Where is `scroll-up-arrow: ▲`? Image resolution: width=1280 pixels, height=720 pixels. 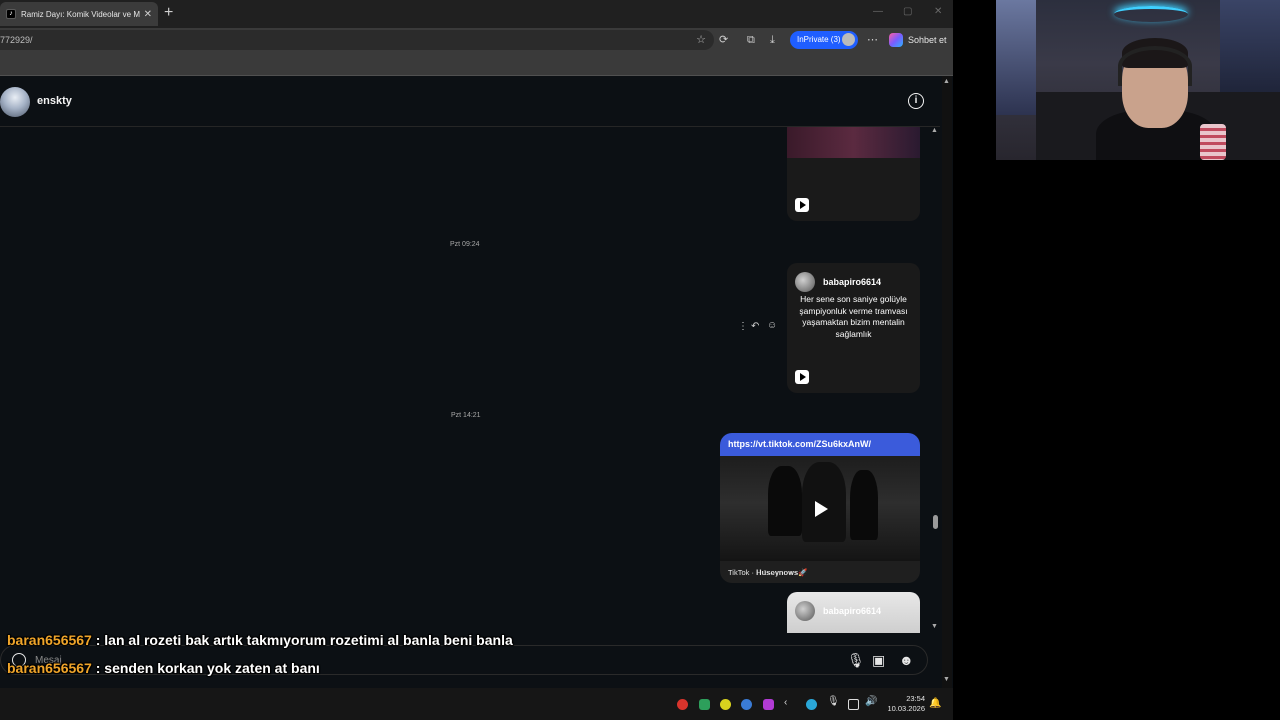 scroll-up-arrow: ▲ is located at coordinates (934, 130).